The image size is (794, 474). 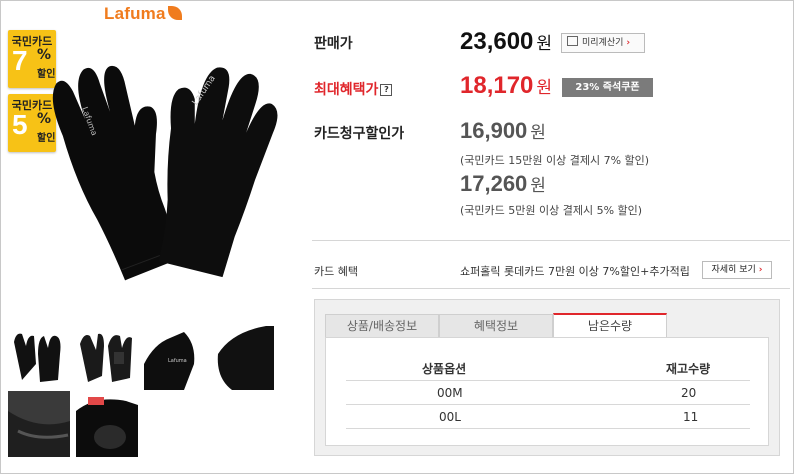 What do you see at coordinates (386, 90) in the screenshot?
I see `help-icon: ?` at bounding box center [386, 90].